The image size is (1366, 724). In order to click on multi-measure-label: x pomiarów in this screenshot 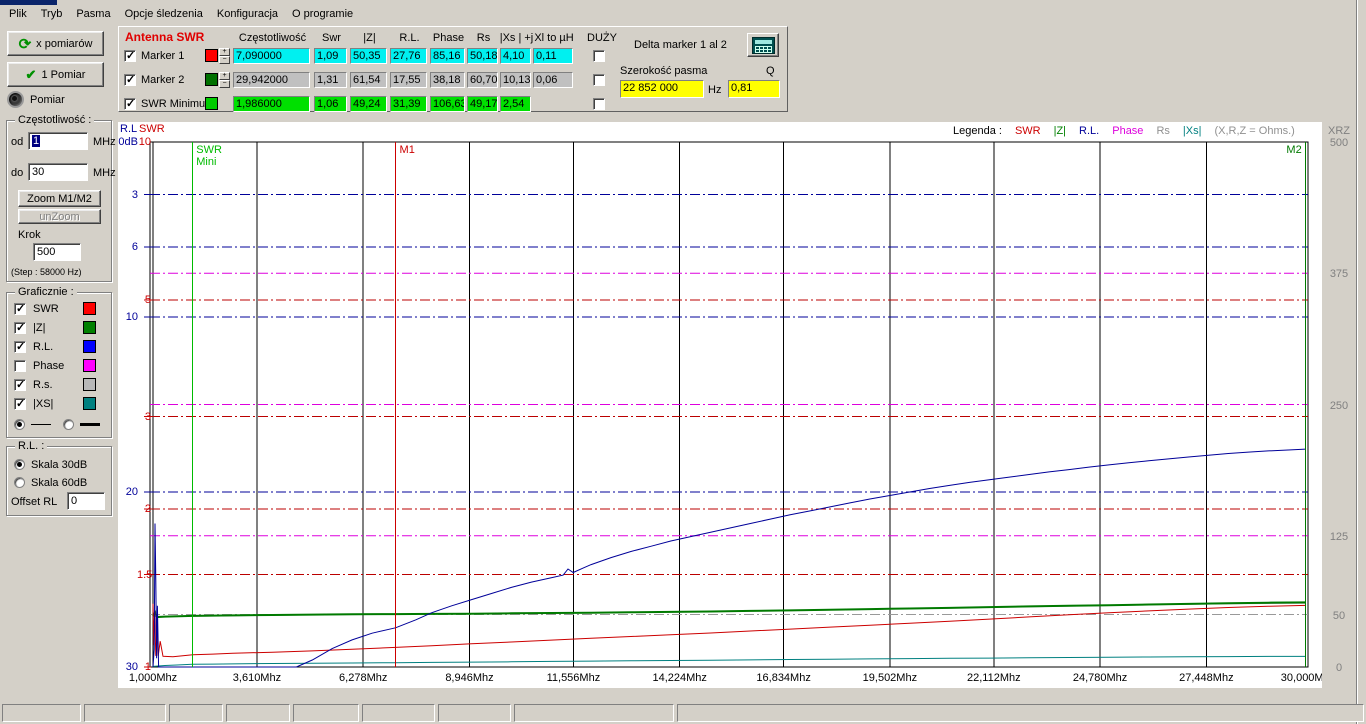, I will do `click(64, 43)`.